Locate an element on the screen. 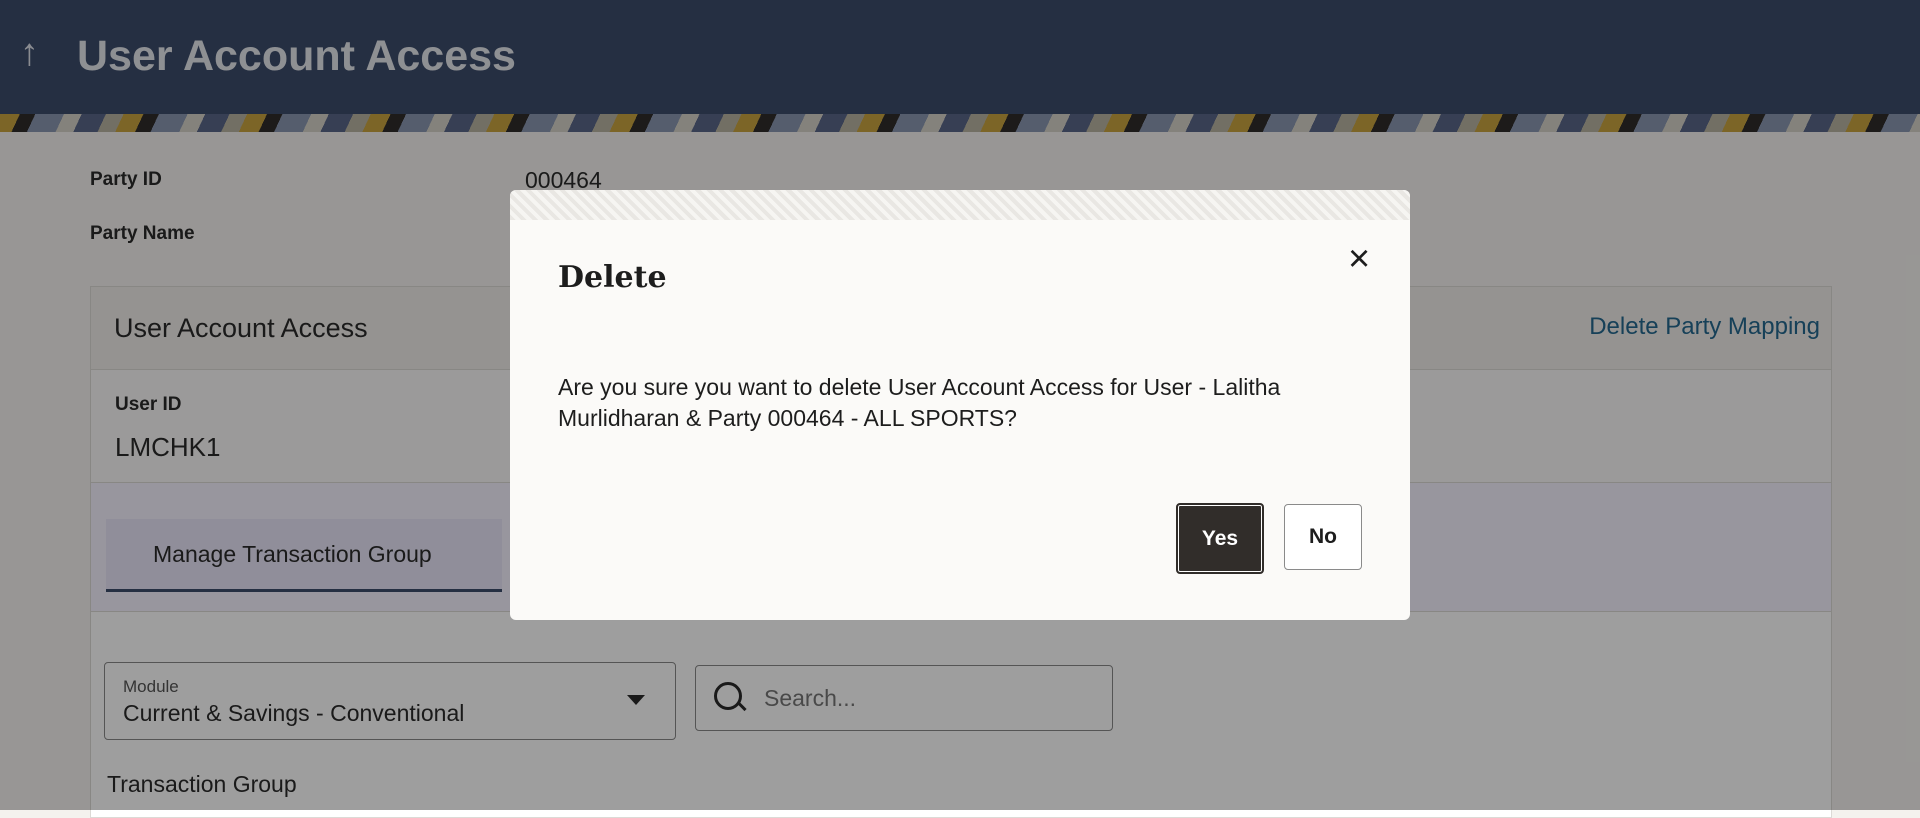 The image size is (1920, 818). close-icon: × is located at coordinates (1359, 259).